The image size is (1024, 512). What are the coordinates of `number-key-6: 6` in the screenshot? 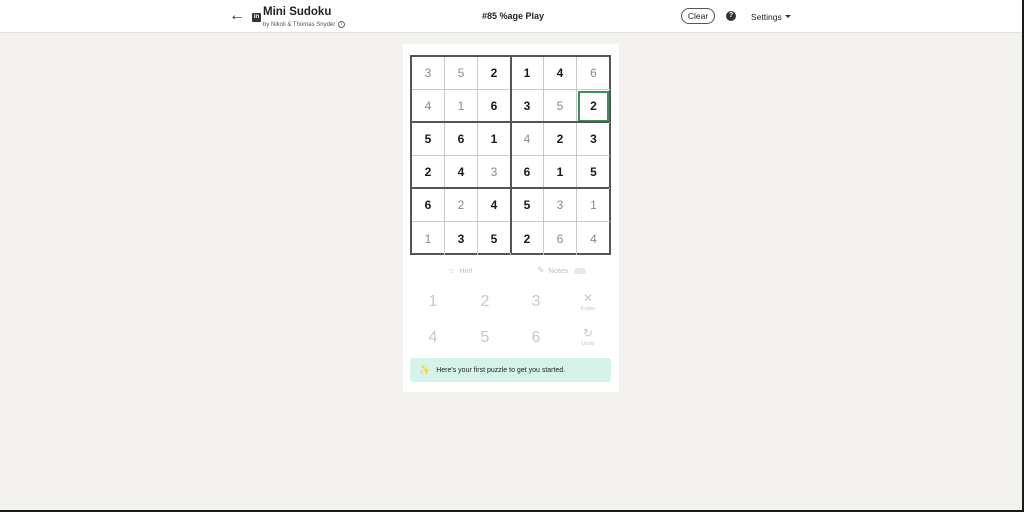 It's located at (536, 338).